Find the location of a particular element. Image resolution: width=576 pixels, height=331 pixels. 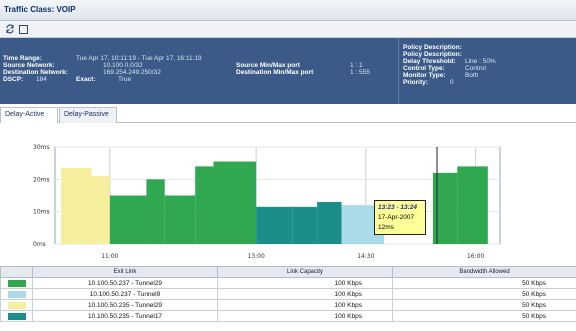

destination-port-label: Destination Min/Max port is located at coordinates (275, 72).